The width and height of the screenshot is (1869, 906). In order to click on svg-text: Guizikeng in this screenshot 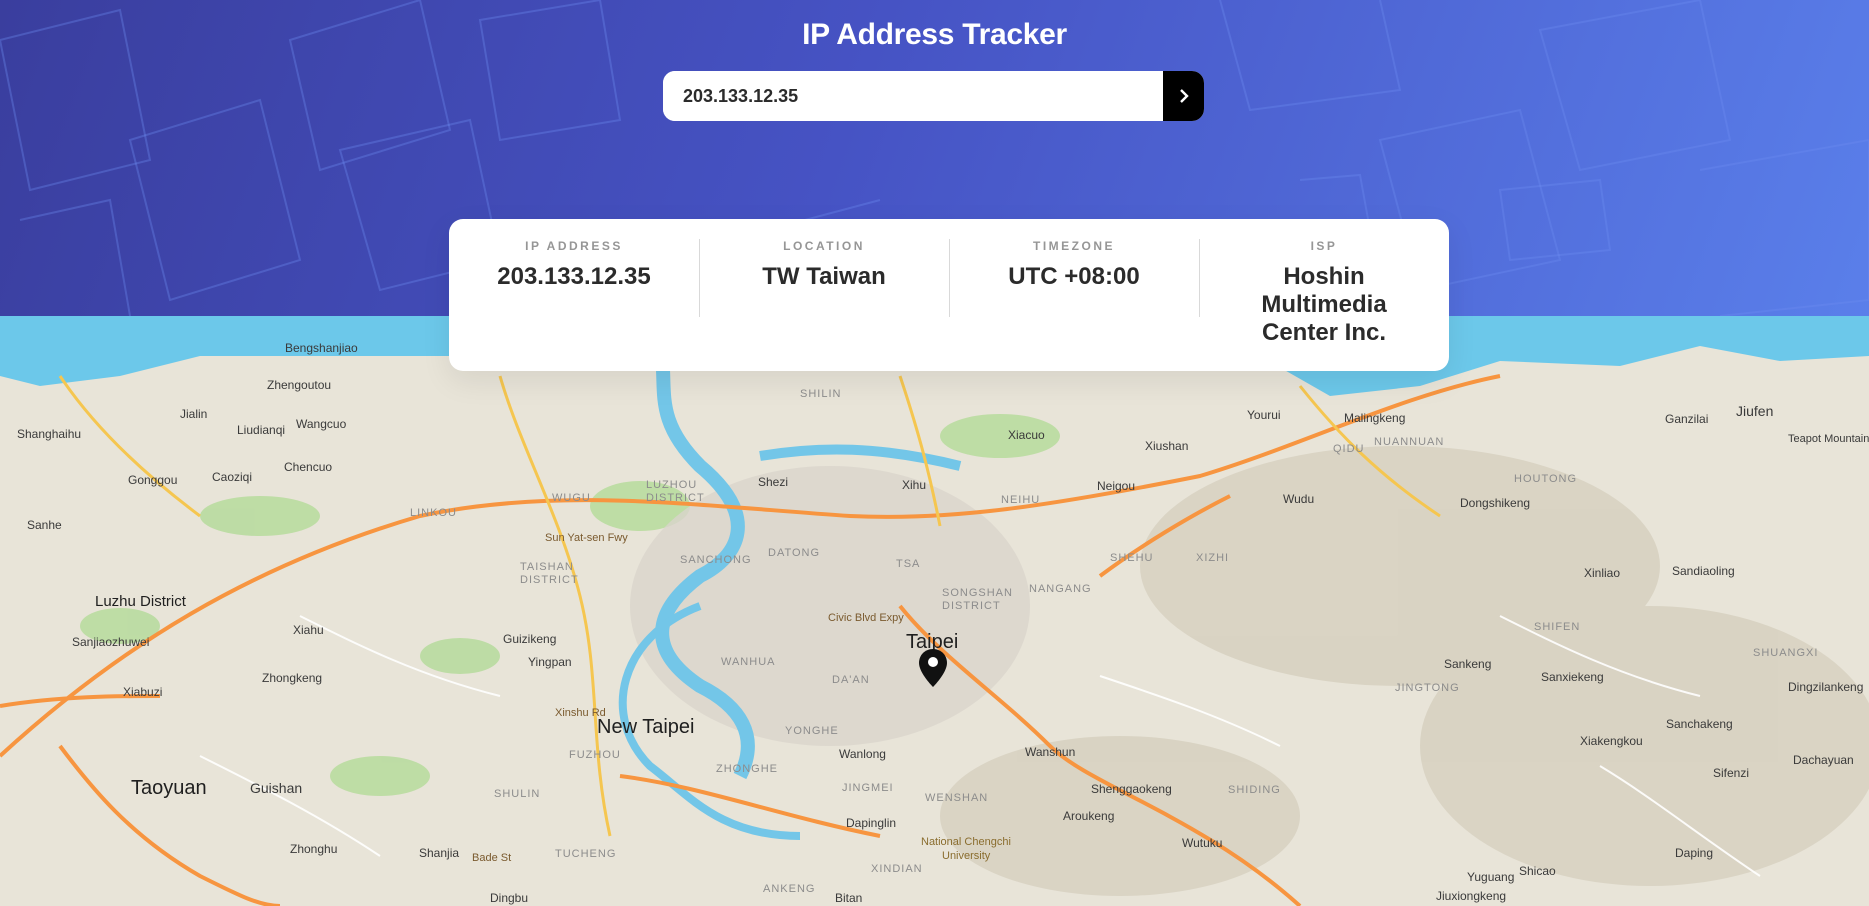, I will do `click(529, 639)`.